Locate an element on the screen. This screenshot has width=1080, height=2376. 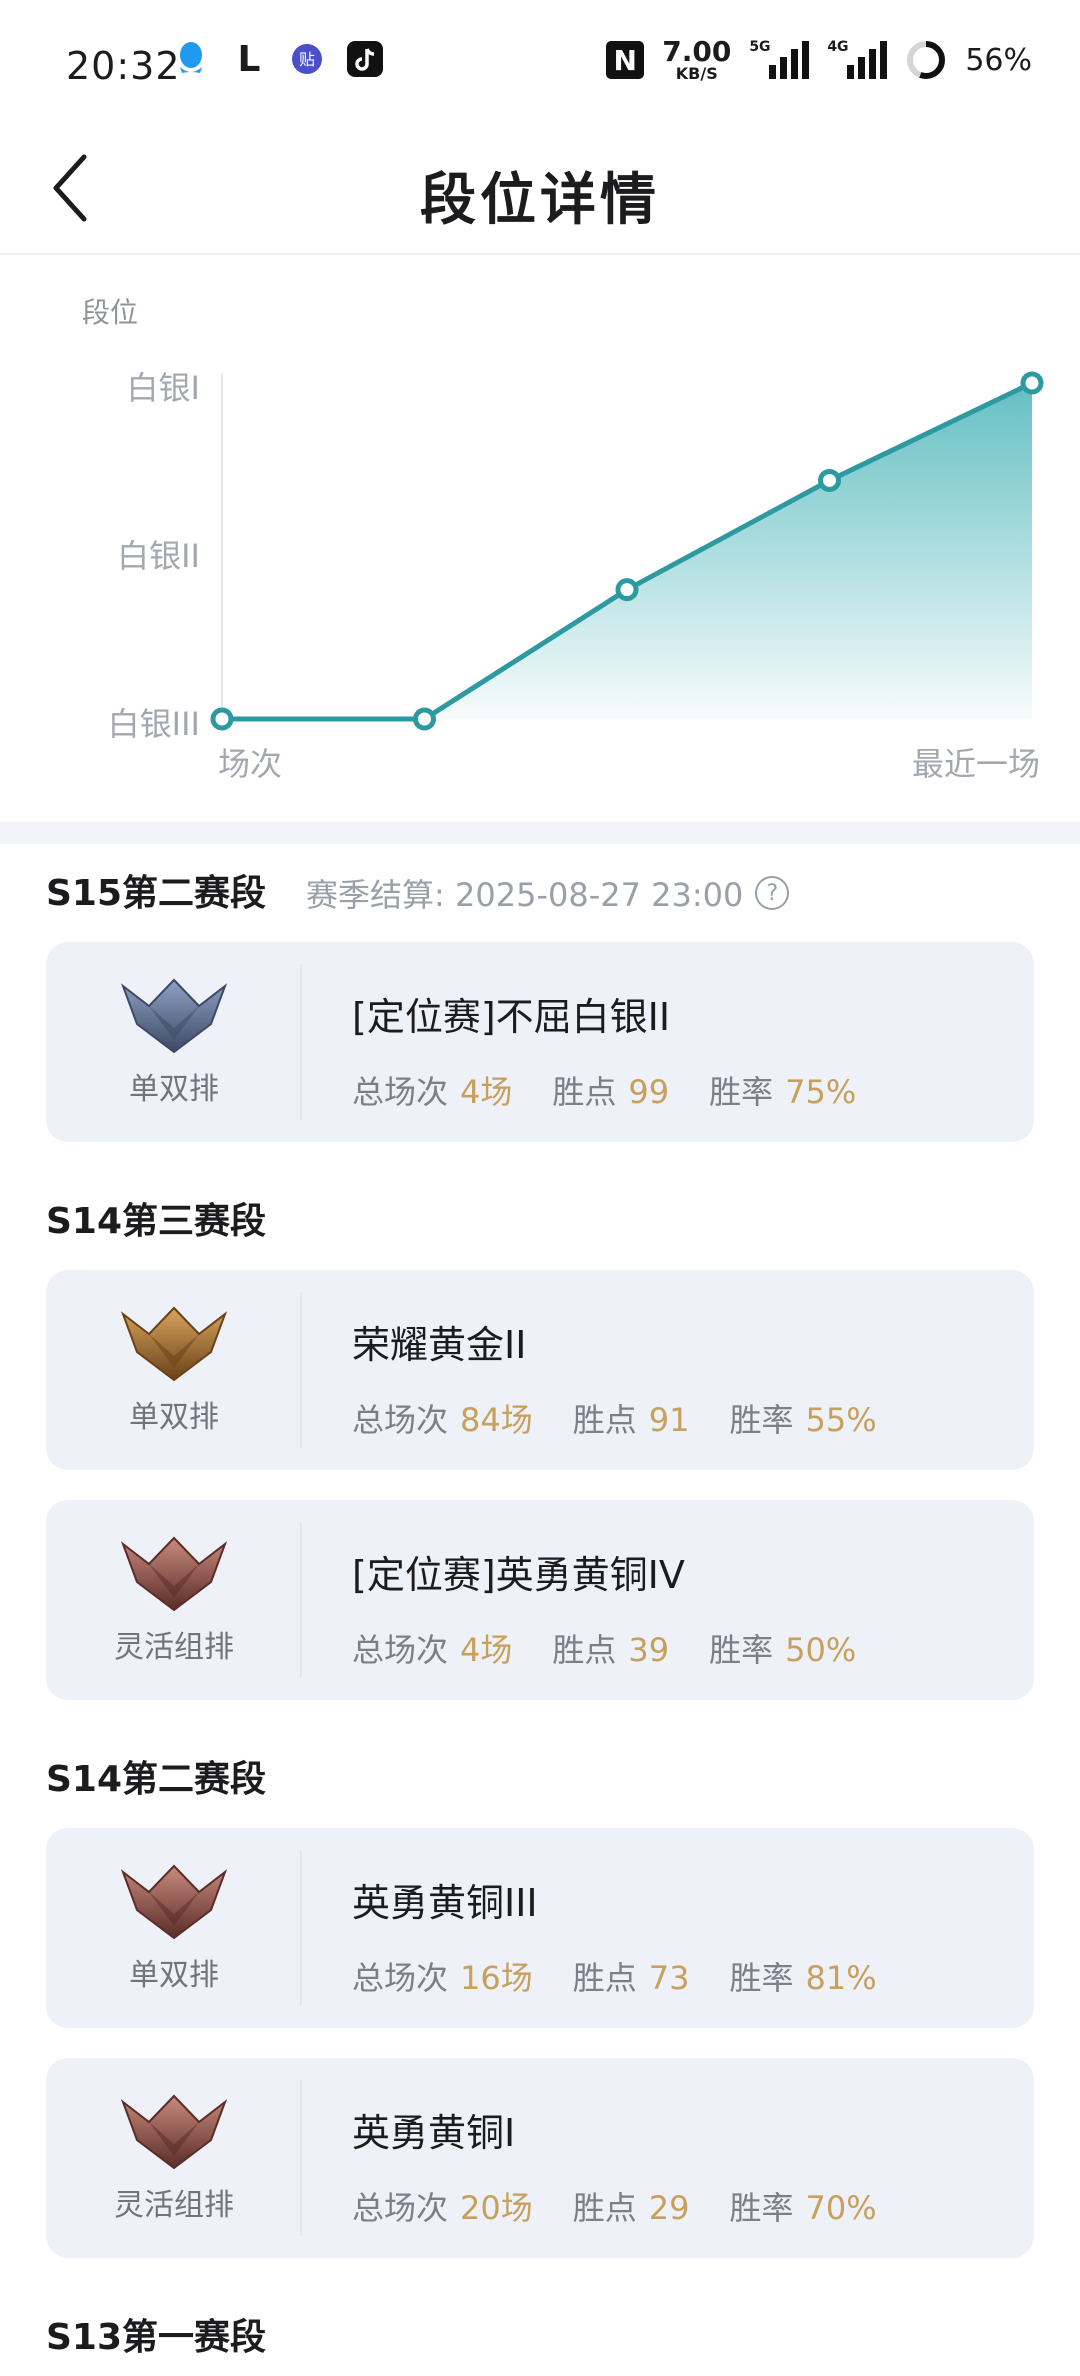
rank-card: 单双排 英勇黄铜III 总场次 16场 胜点 73 胜率 81% is located at coordinates (540, 1928).